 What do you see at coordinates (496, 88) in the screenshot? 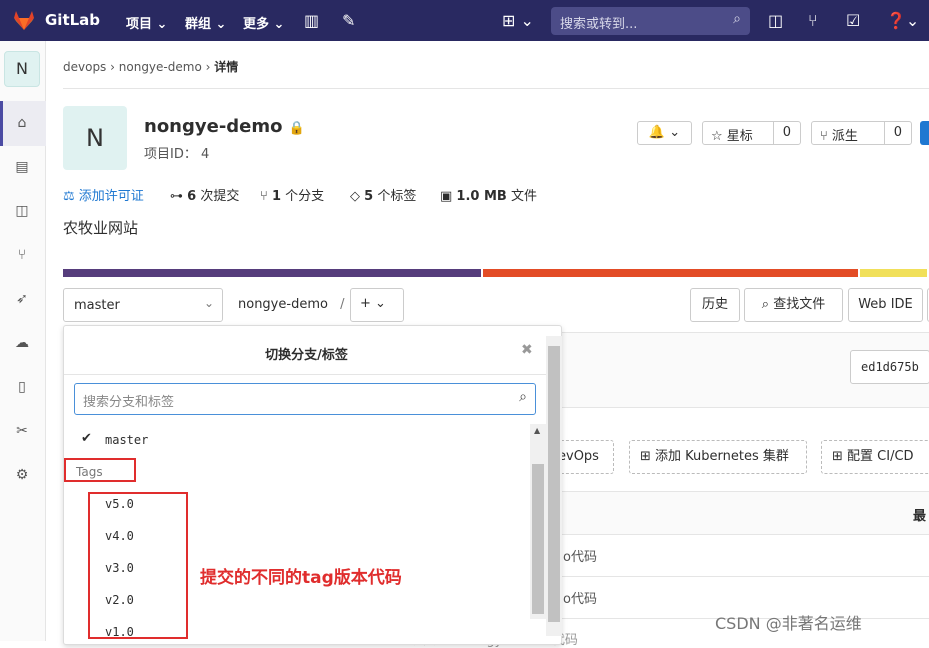
I see `breadcrumb-divider` at bounding box center [496, 88].